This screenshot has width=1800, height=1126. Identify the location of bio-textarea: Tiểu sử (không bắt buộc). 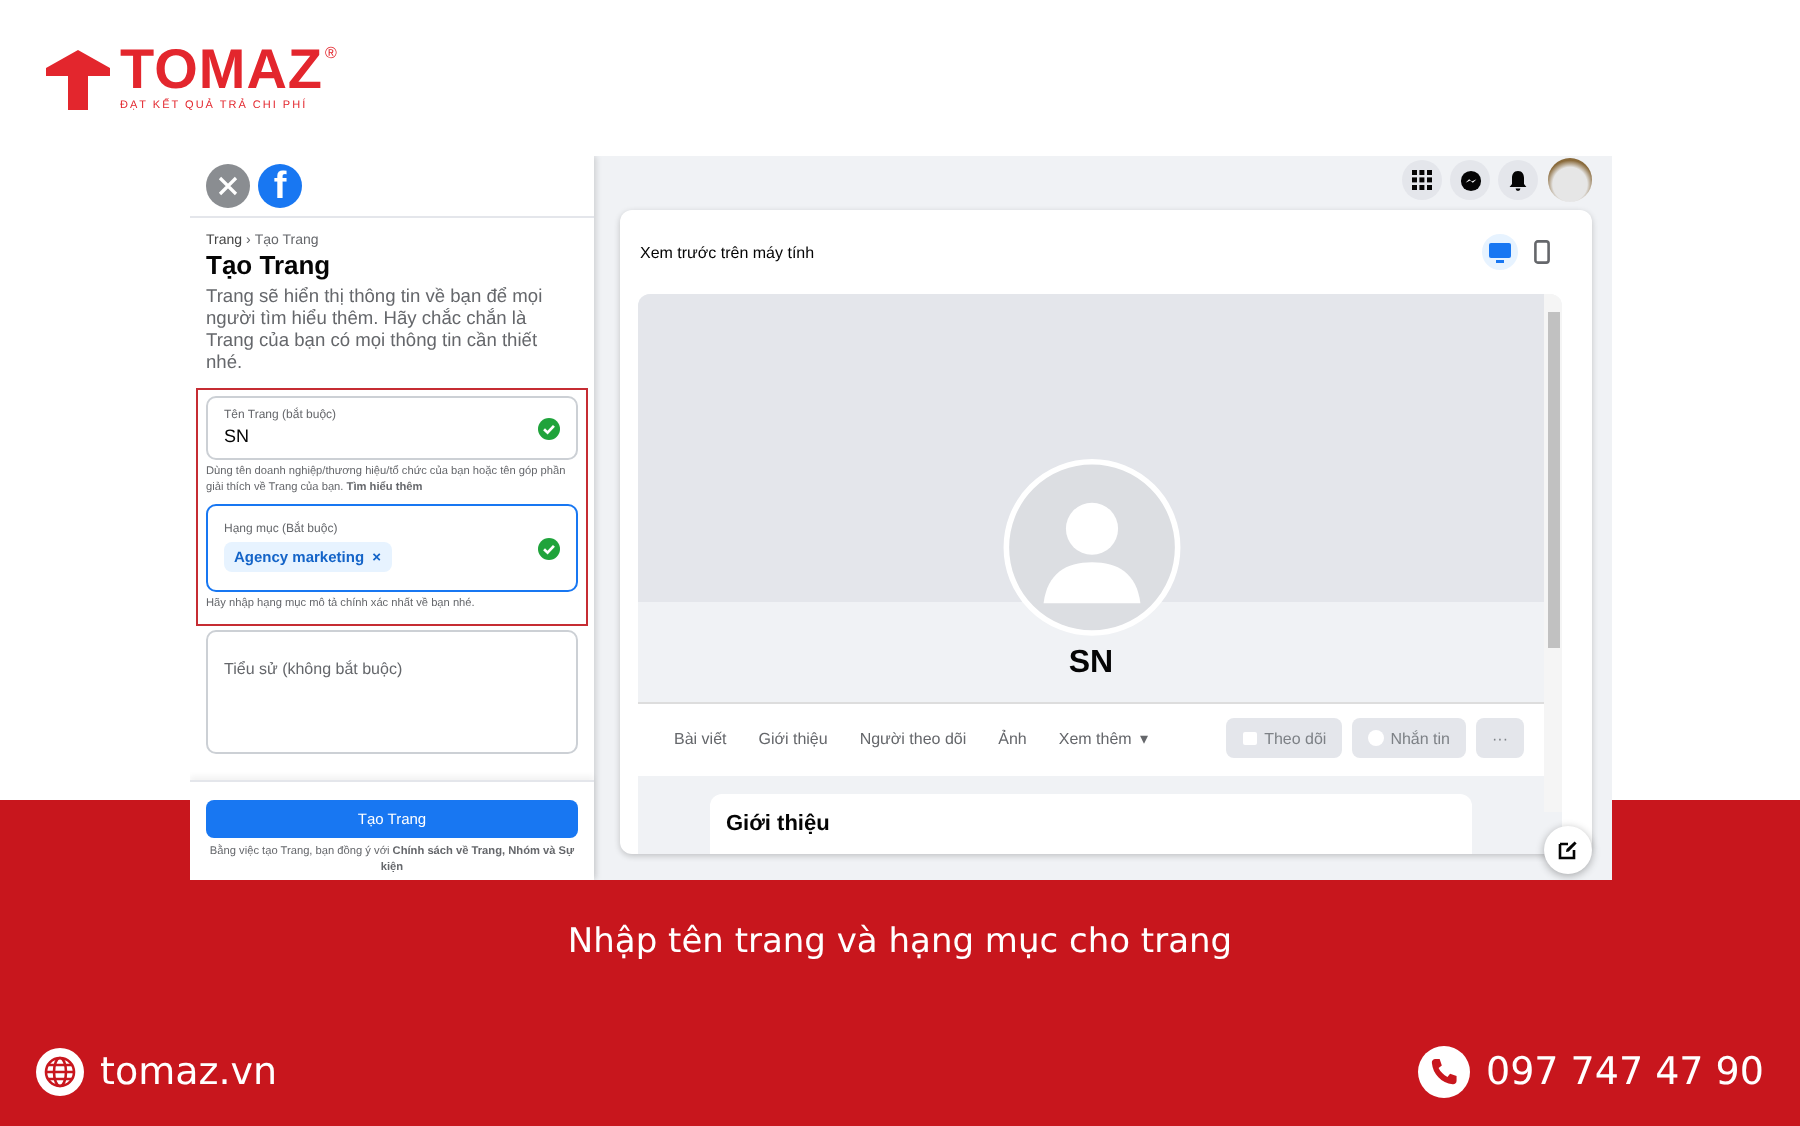
(392, 692).